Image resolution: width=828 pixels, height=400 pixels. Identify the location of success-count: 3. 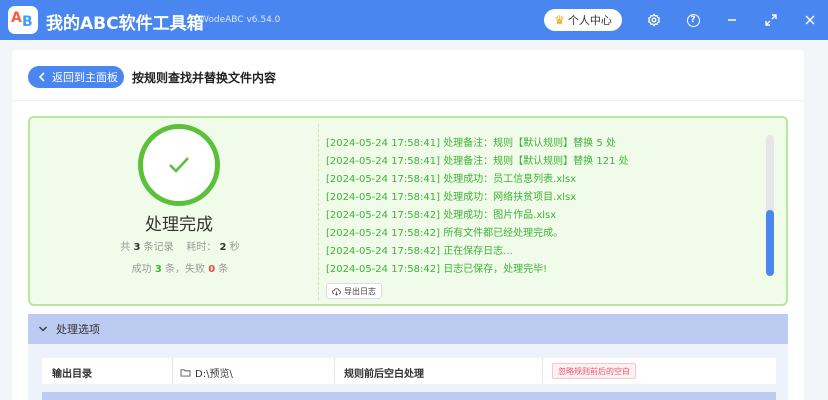
(158, 269).